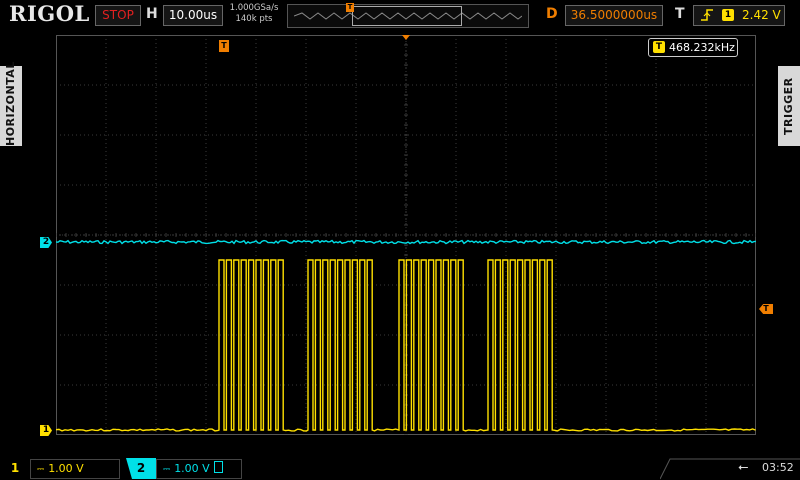 This screenshot has height=480, width=800. I want to click on trigger-level-value: 2.42 V, so click(761, 15).